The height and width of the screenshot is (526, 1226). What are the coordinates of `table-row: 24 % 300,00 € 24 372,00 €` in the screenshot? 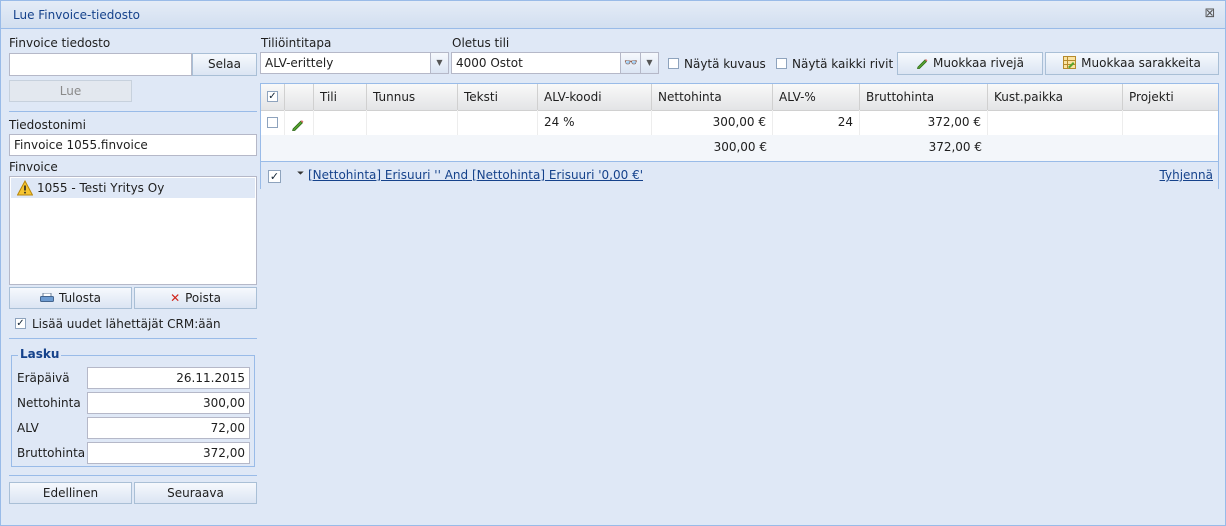 It's located at (739, 123).